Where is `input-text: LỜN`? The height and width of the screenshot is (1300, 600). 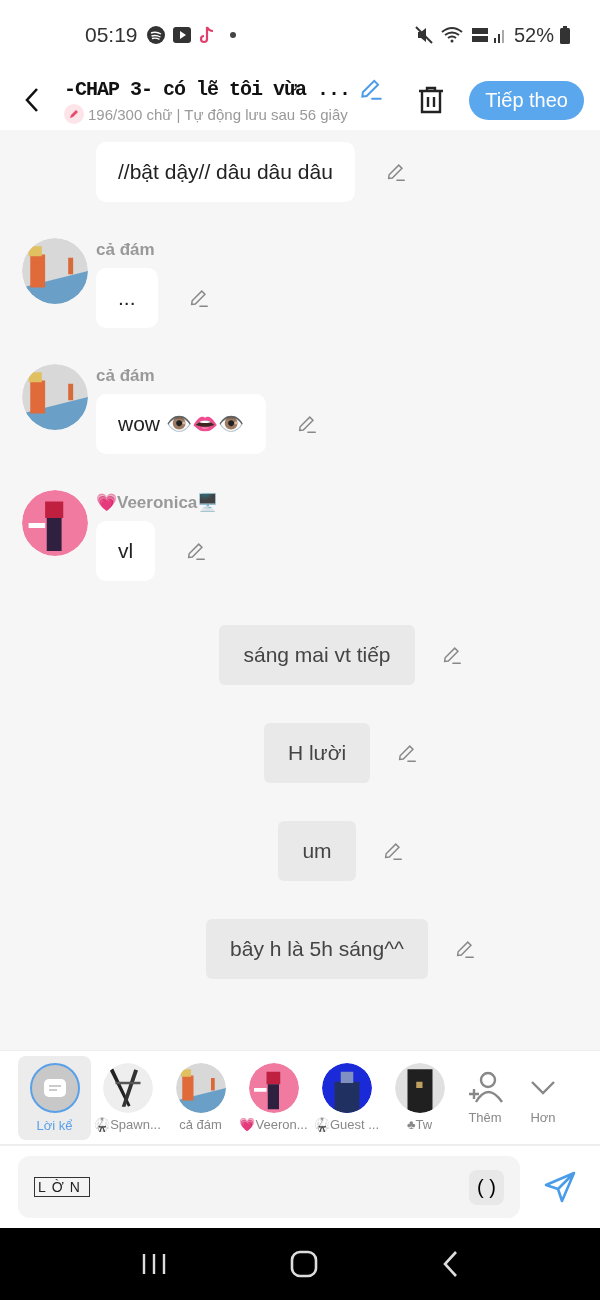 input-text: LỜN is located at coordinates (62, 1187).